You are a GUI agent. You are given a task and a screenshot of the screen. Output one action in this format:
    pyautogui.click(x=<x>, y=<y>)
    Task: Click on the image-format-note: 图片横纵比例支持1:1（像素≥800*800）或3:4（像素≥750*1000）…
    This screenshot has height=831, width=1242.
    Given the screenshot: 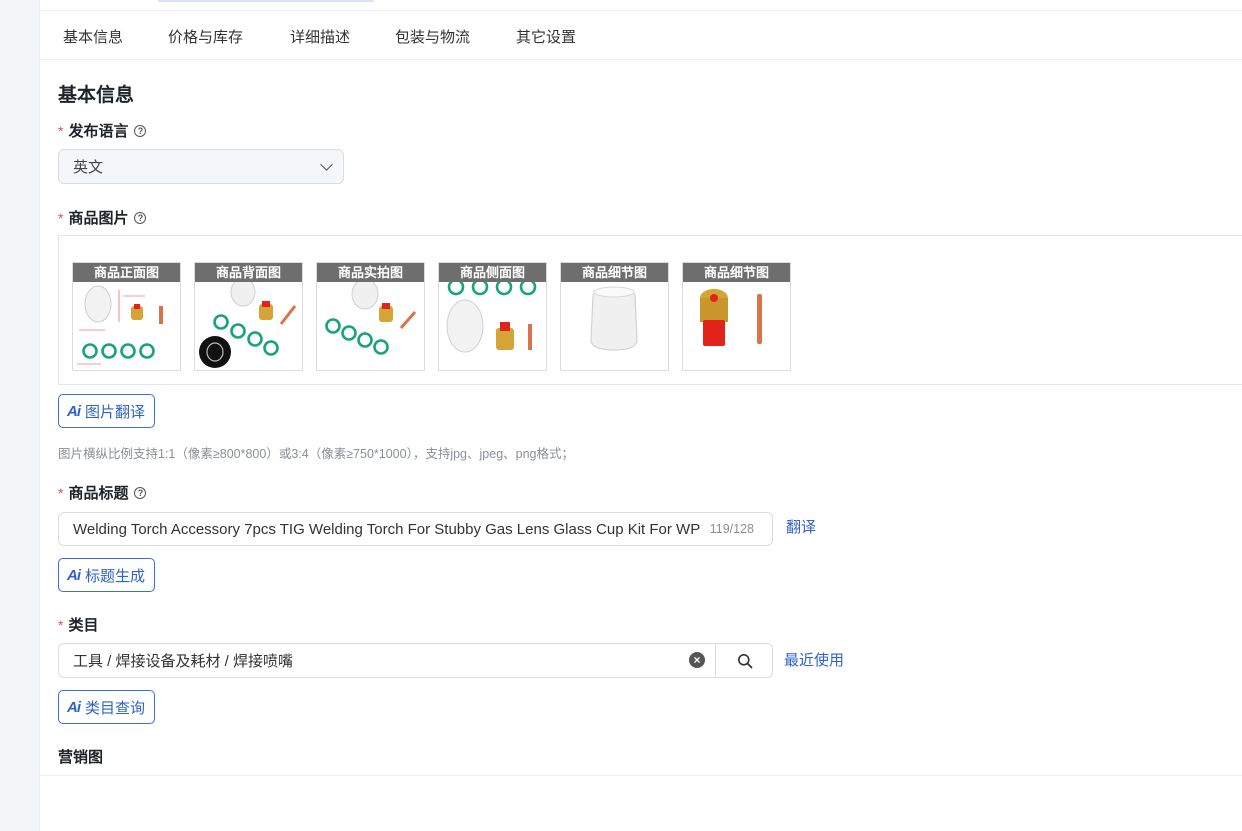 What is the action you would take?
    pyautogui.click(x=316, y=454)
    